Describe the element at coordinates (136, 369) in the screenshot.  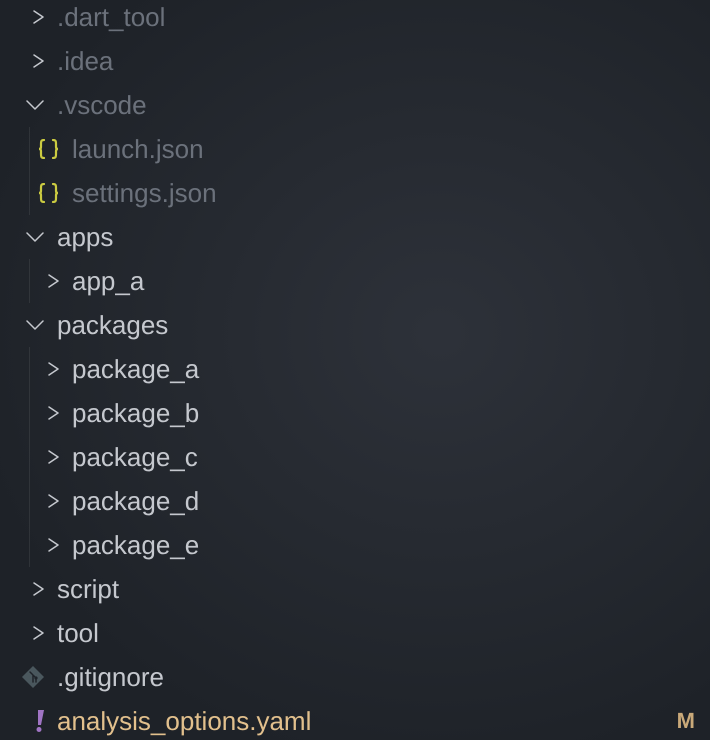
I see `folder-name: package_a` at that location.